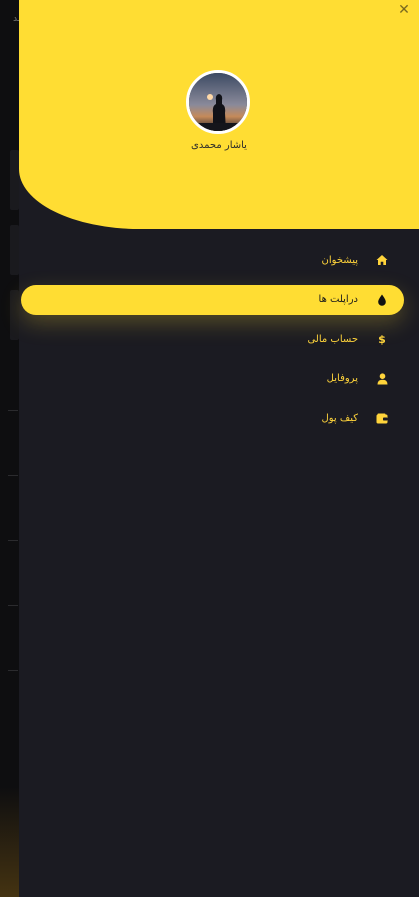  Describe the element at coordinates (404, 10) in the screenshot. I see `close-icon: ✕` at that location.